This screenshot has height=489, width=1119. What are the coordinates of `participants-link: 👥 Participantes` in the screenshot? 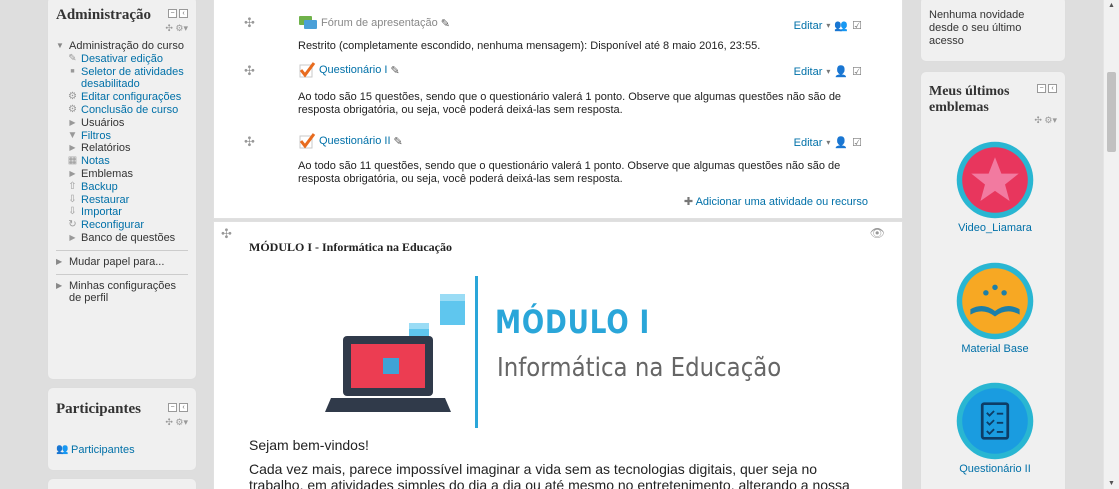 It's located at (122, 450).